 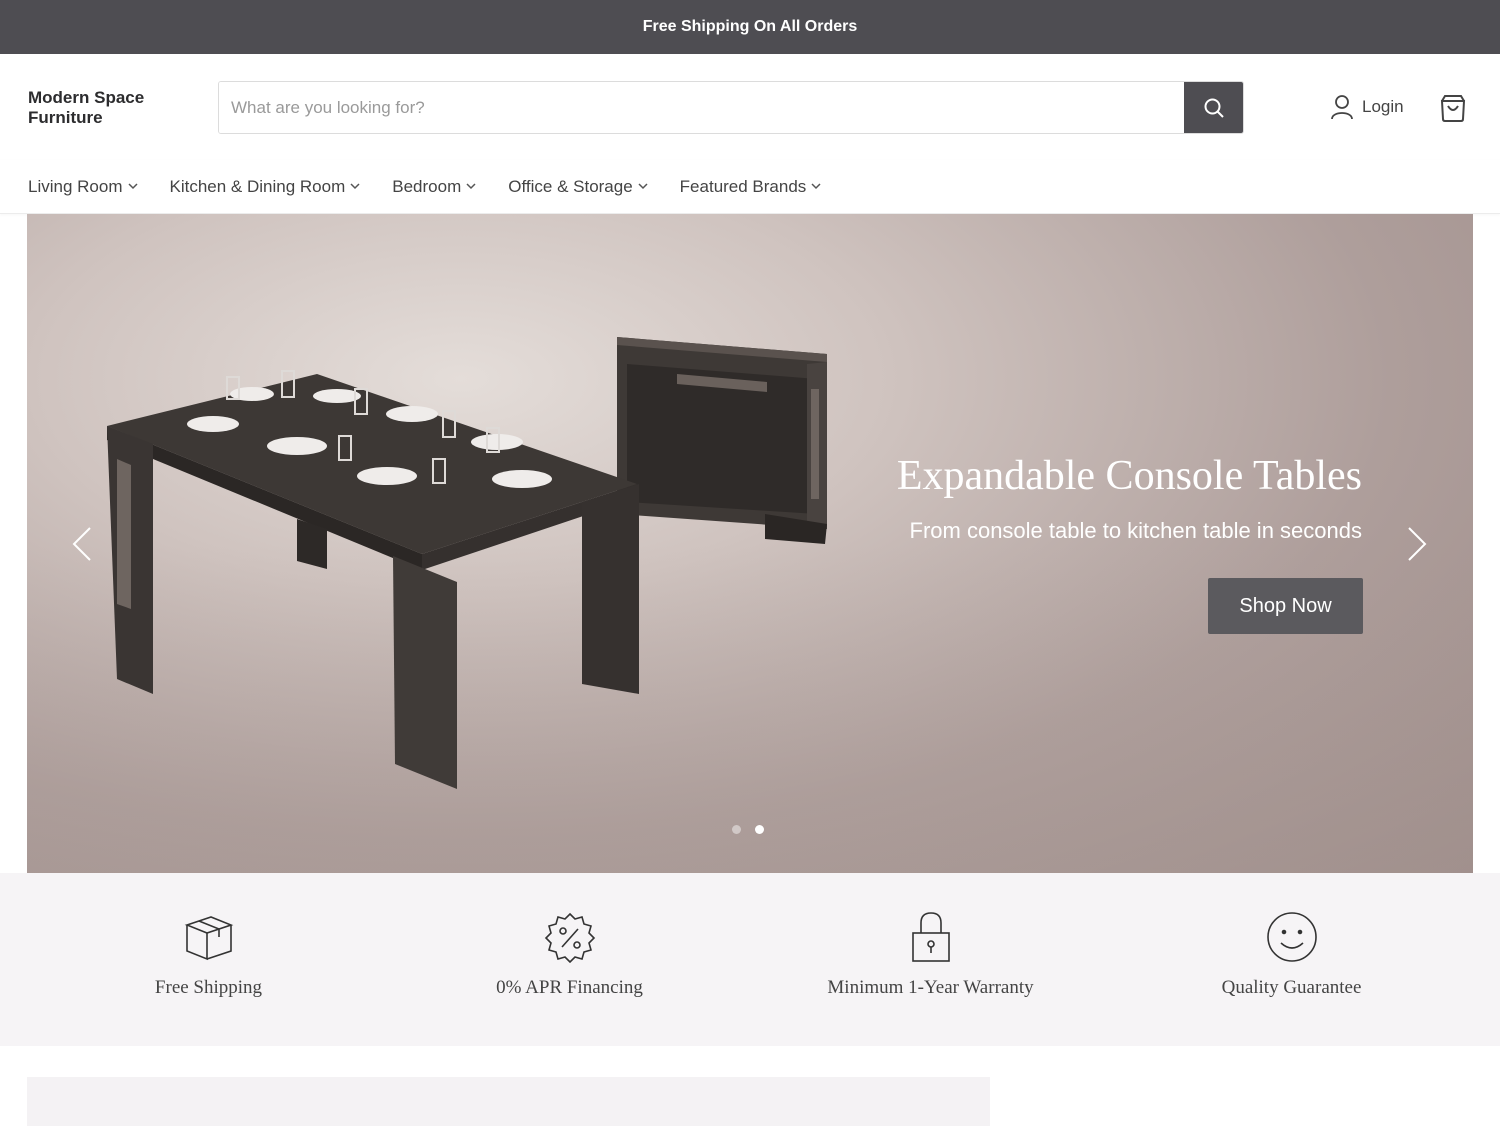 What do you see at coordinates (208, 938) in the screenshot?
I see `box-icon` at bounding box center [208, 938].